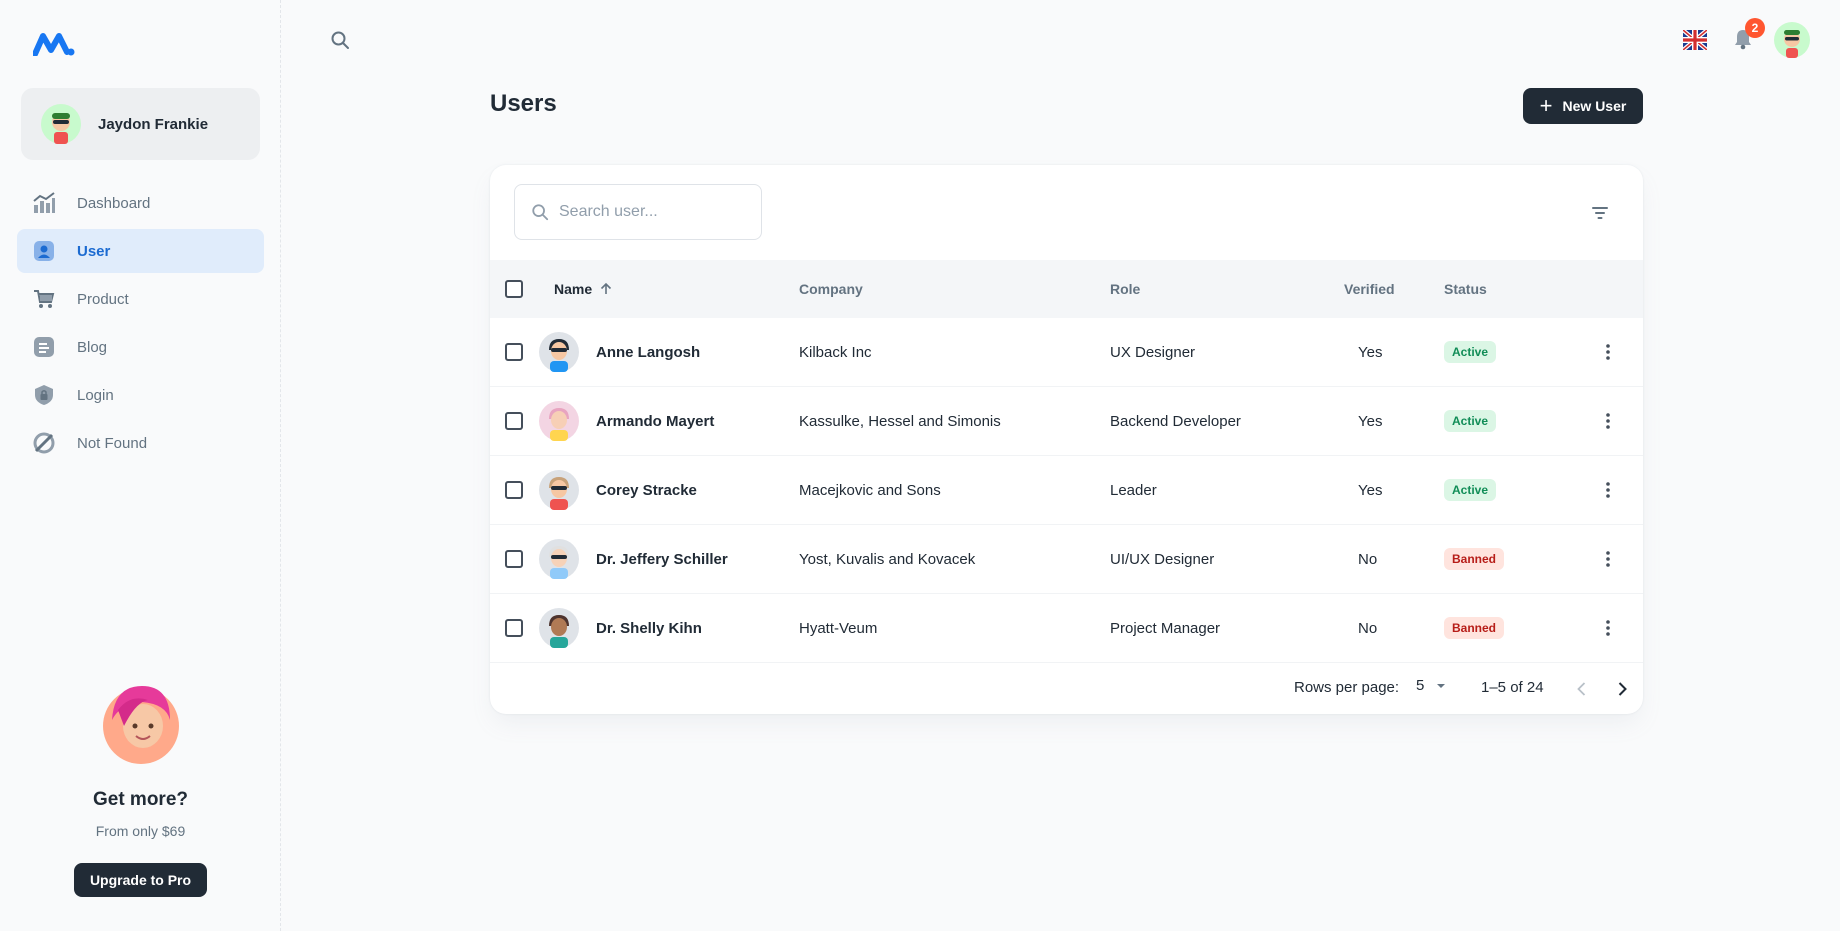 Image resolution: width=1840 pixels, height=931 pixels. I want to click on sidebar-item-not-found: Not Found, so click(140, 443).